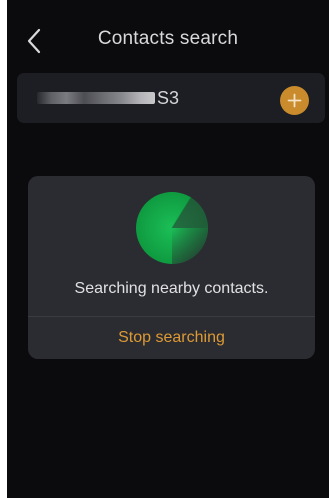  Describe the element at coordinates (96, 98) in the screenshot. I see `redacted-name-block` at that location.